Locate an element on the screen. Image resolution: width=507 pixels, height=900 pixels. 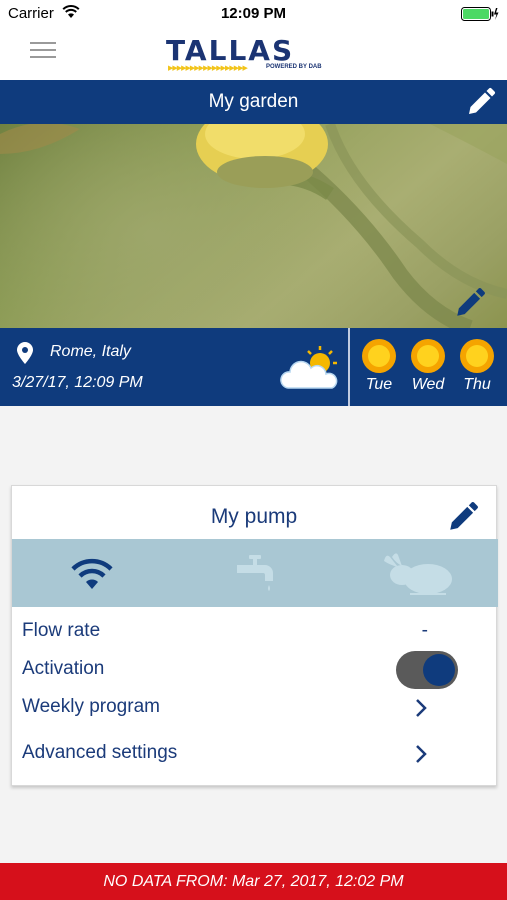
rabbit-icon is located at coordinates (418, 574).